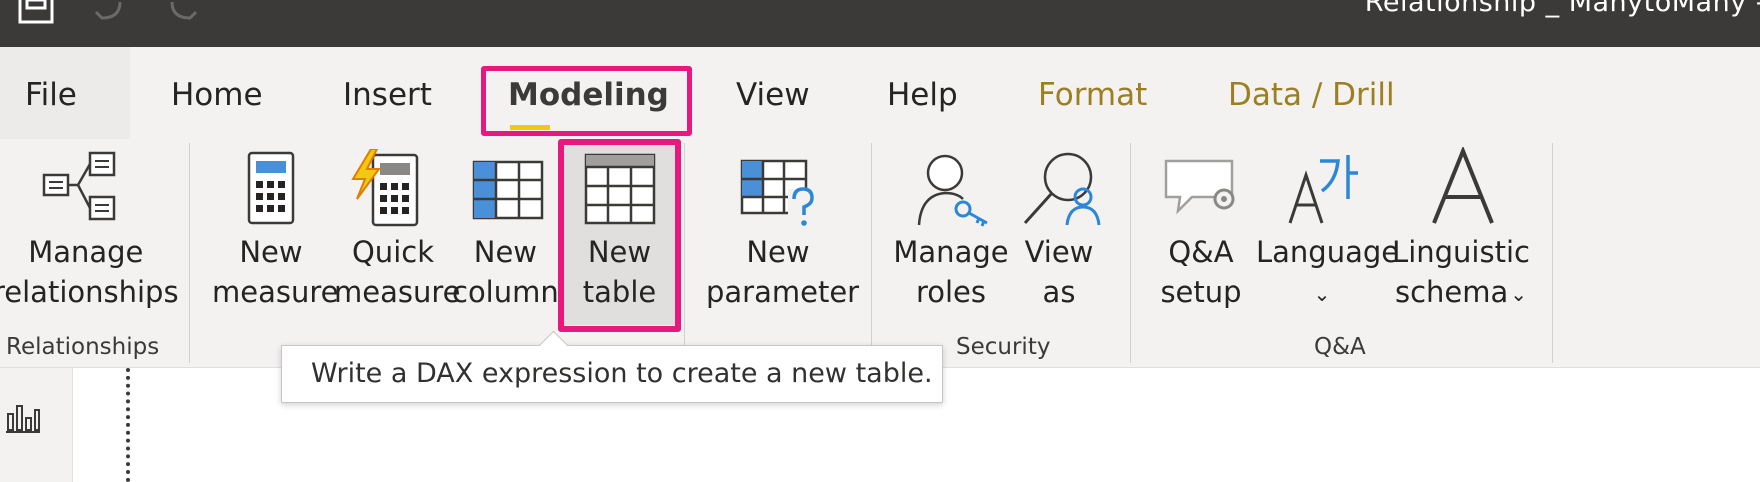  Describe the element at coordinates (508, 190) in the screenshot. I see `new-column-icon` at that location.